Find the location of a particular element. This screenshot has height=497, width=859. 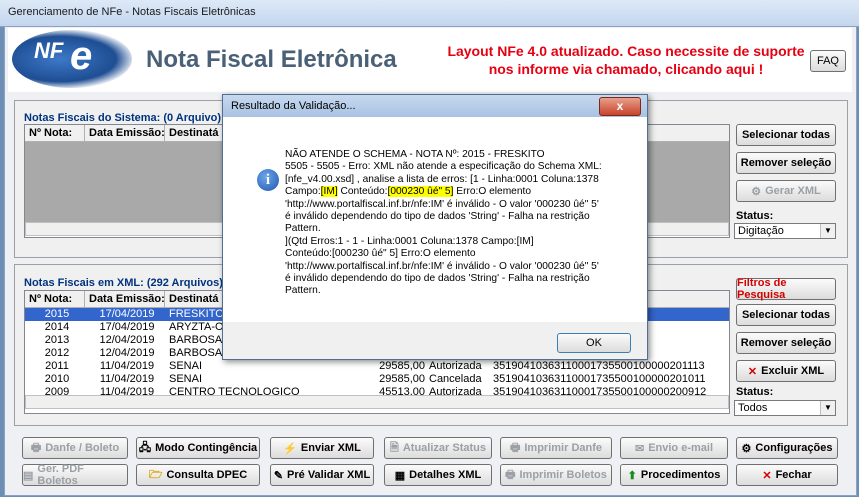

email-icon: ✉ is located at coordinates (639, 448).